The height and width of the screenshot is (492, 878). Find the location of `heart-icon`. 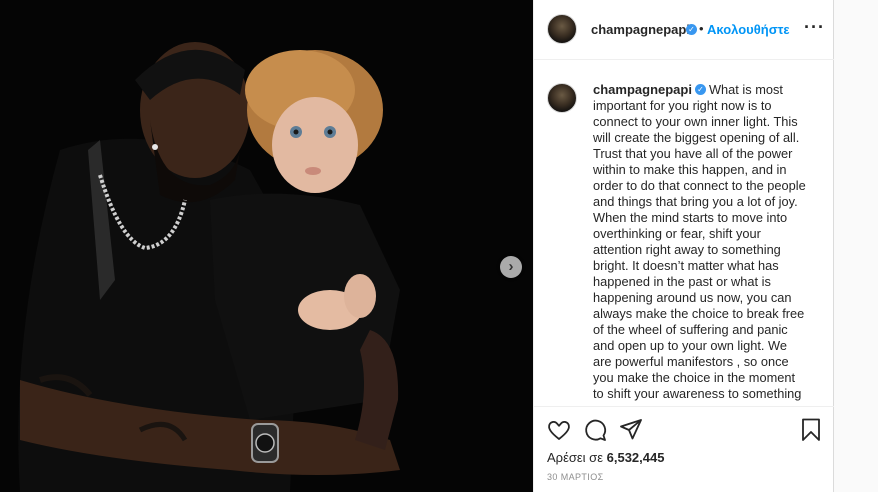

heart-icon is located at coordinates (559, 430).